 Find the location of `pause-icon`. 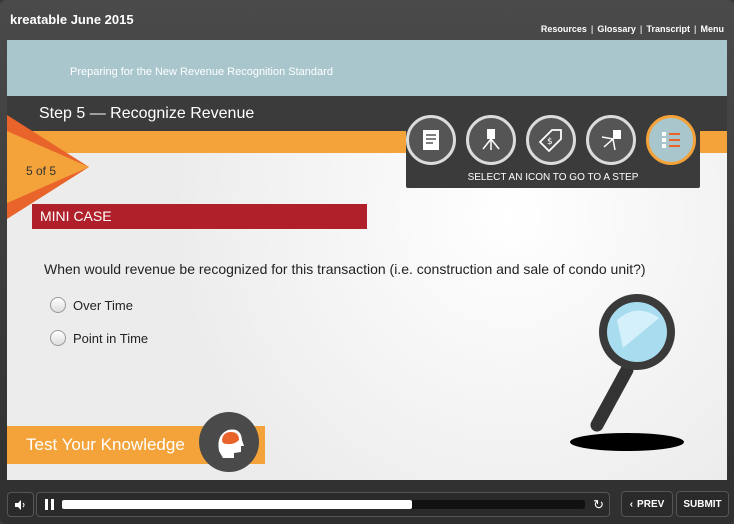

pause-icon is located at coordinates (50, 504).